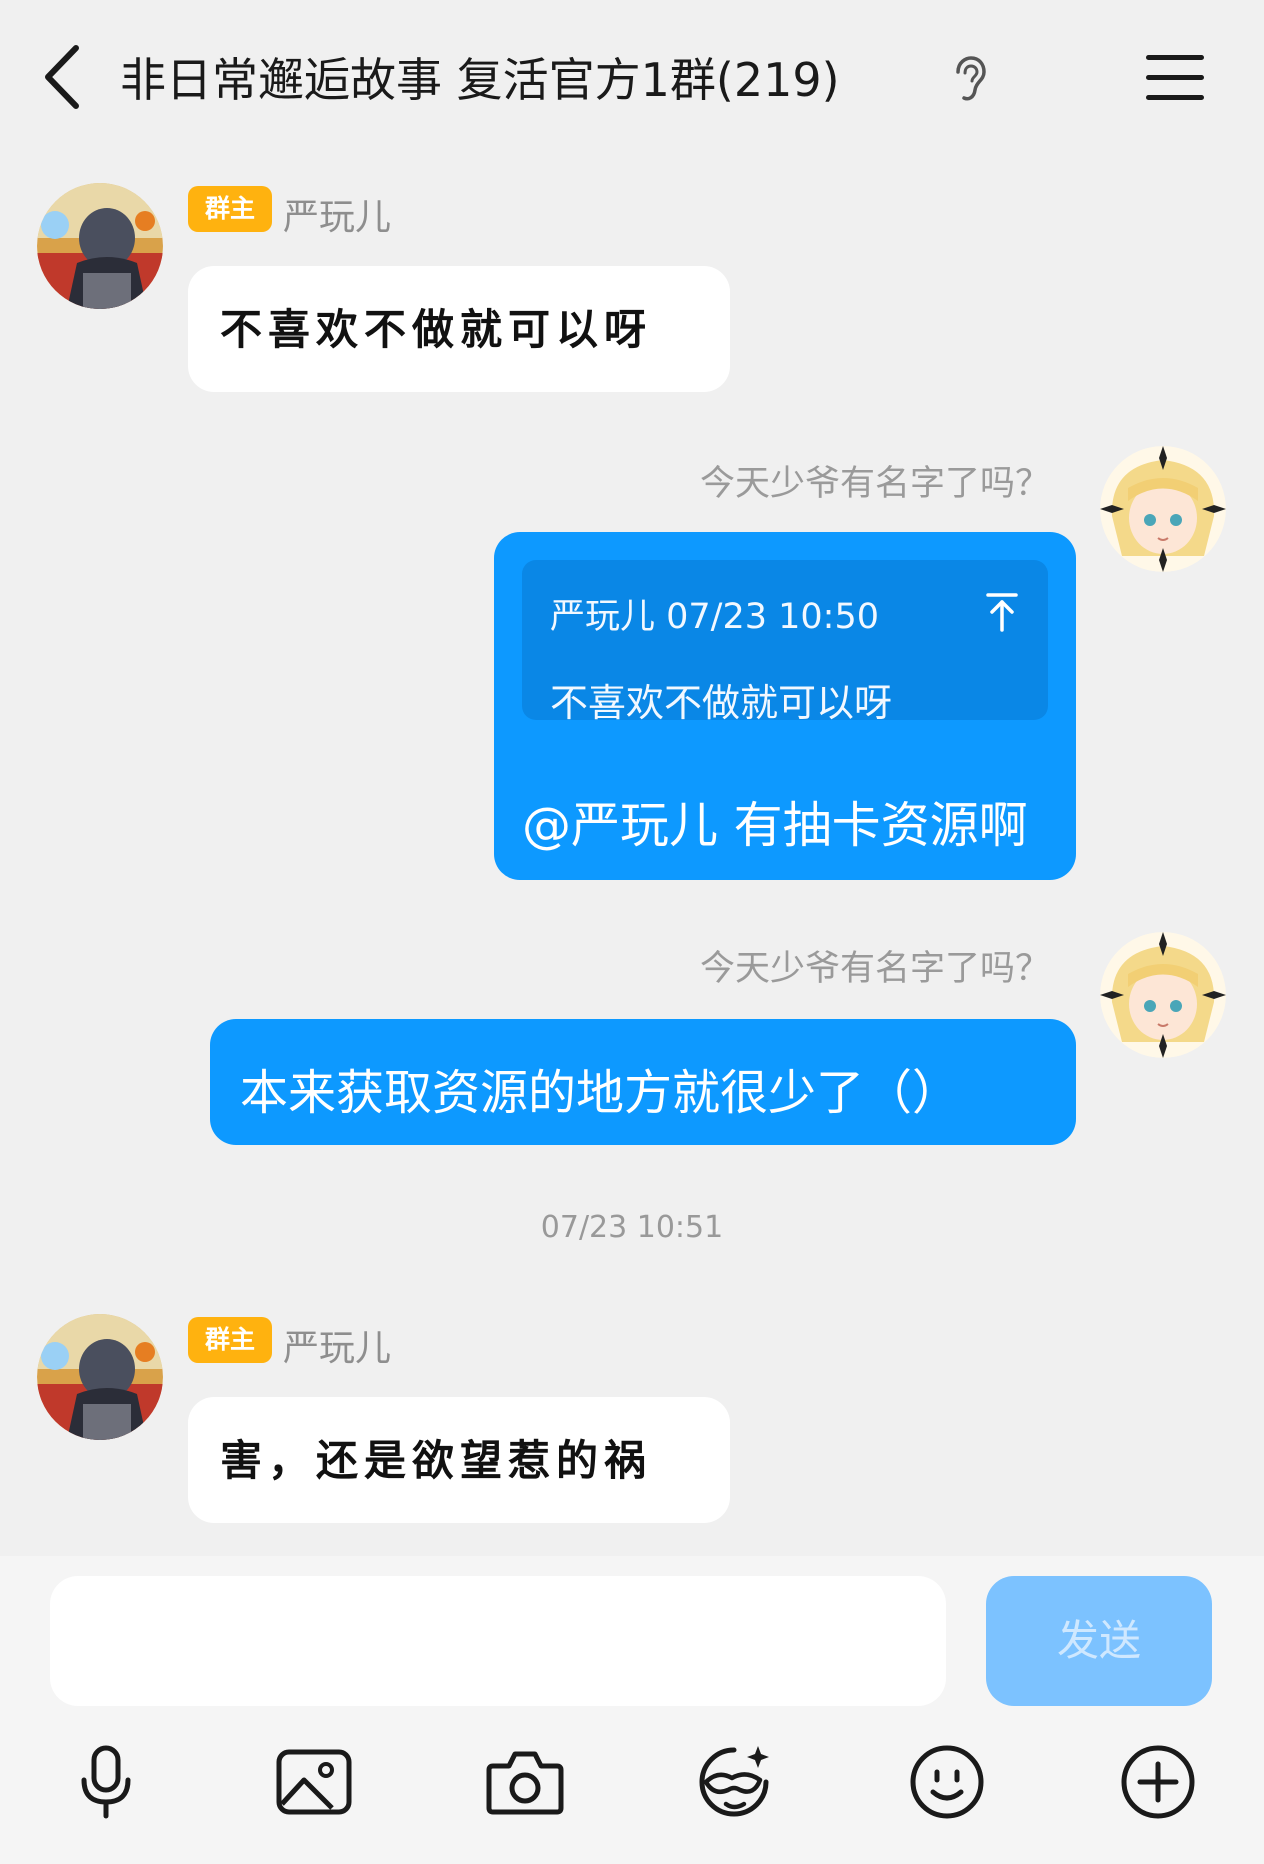 The image size is (1264, 1864). What do you see at coordinates (785, 642) in the screenshot?
I see `quoted-message: 严玩儿 07/23 10:50 不喜欢不做就可以呀` at bounding box center [785, 642].